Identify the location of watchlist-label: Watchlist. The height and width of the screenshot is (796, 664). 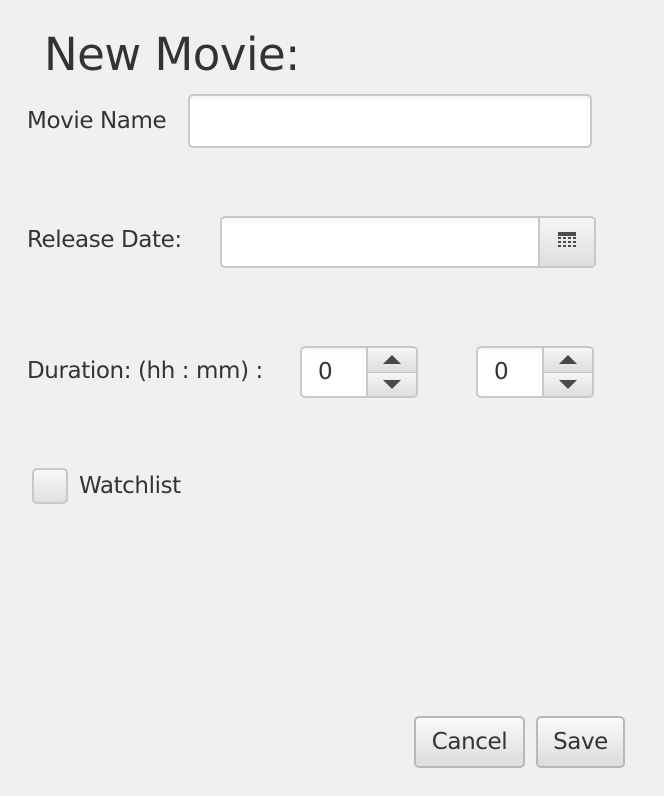
(130, 486).